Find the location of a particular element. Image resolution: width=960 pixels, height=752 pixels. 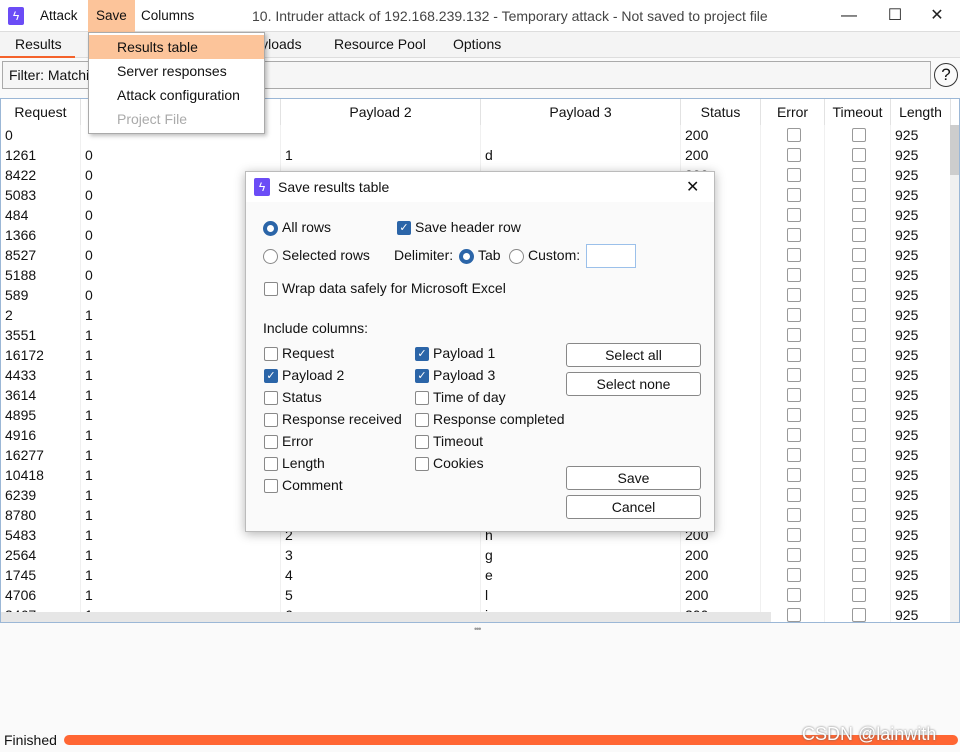

save-button: Save is located at coordinates (633, 478).